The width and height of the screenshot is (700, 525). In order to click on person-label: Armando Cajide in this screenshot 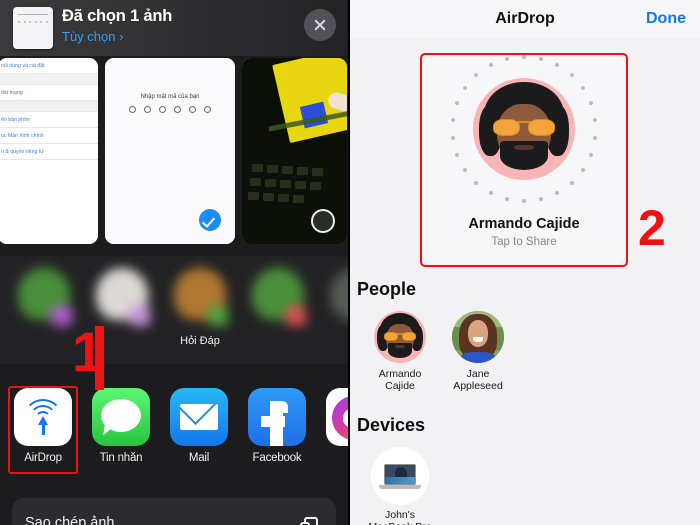, I will do `click(400, 380)`.